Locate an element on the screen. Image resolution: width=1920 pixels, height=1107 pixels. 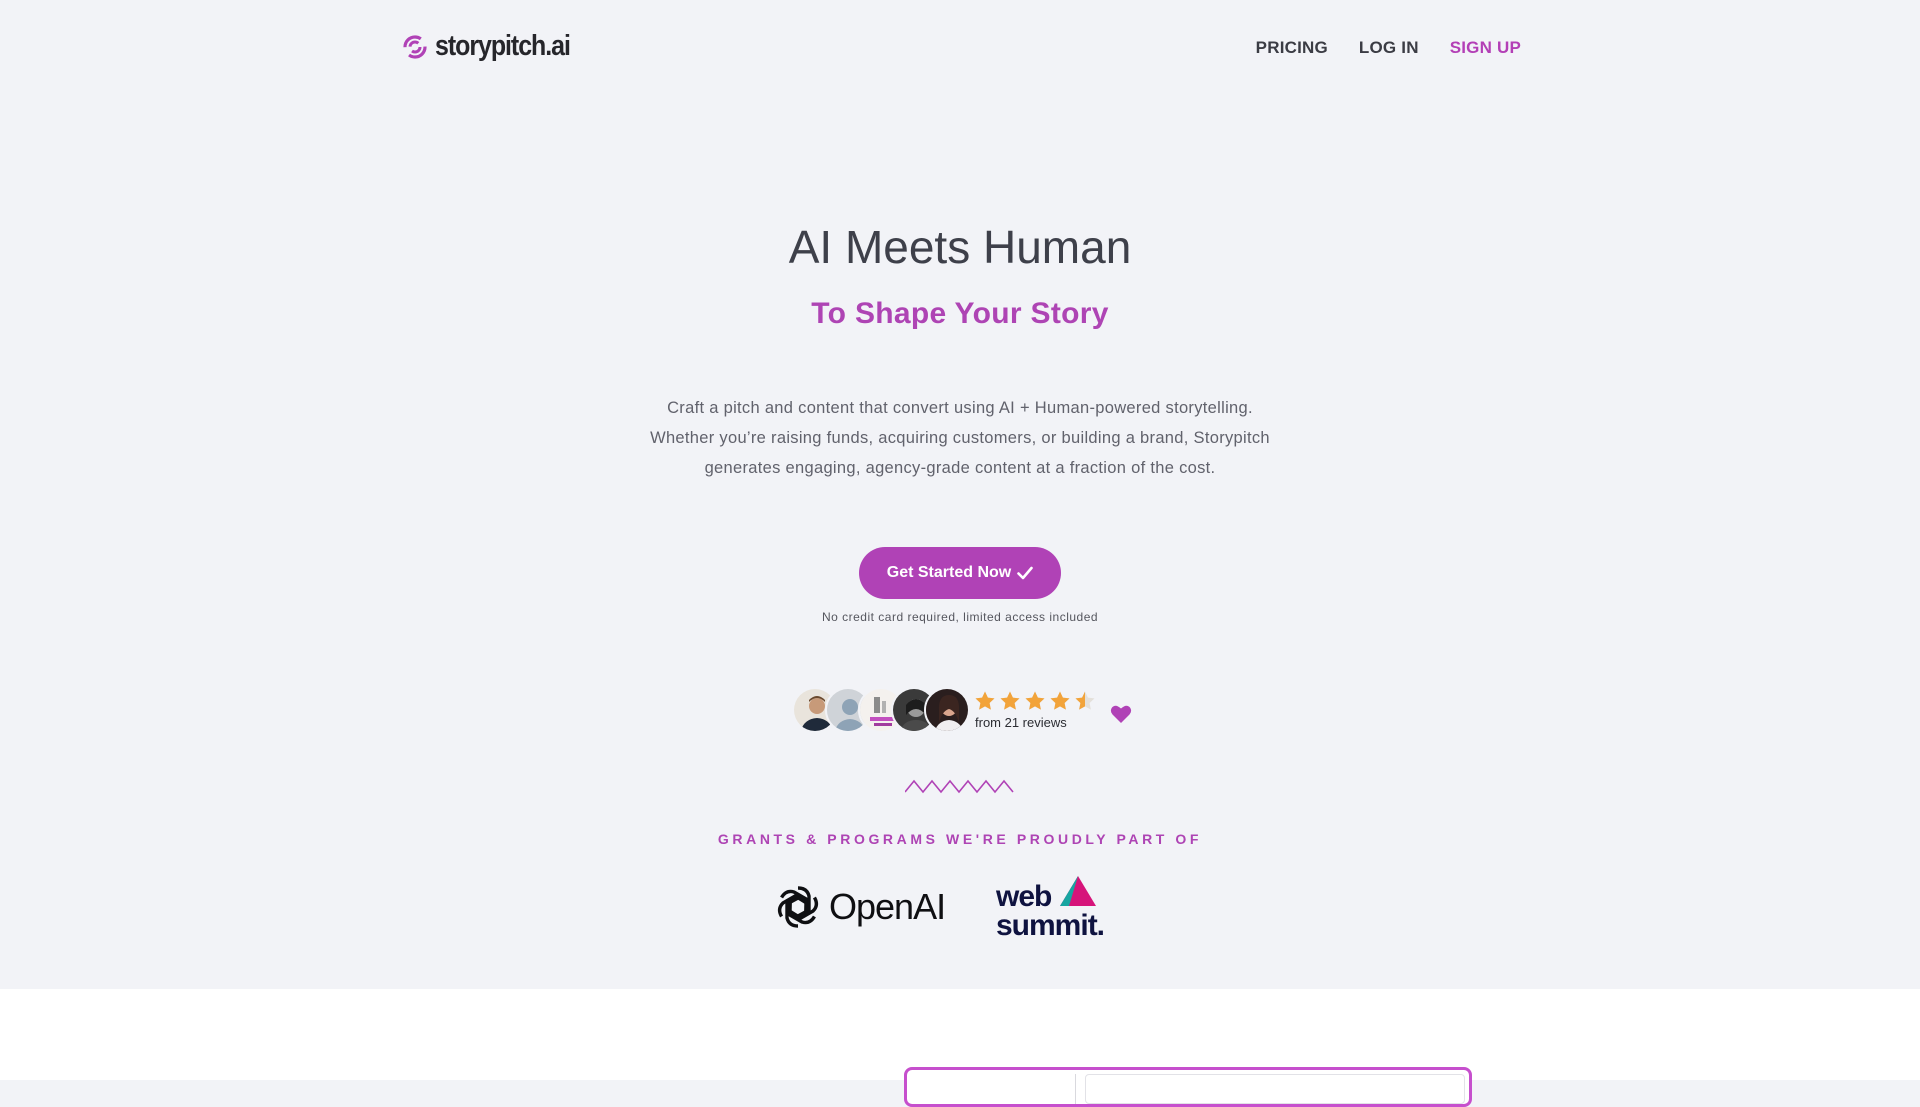
reviews-summary: from 21 reviews is located at coordinates (962, 710).